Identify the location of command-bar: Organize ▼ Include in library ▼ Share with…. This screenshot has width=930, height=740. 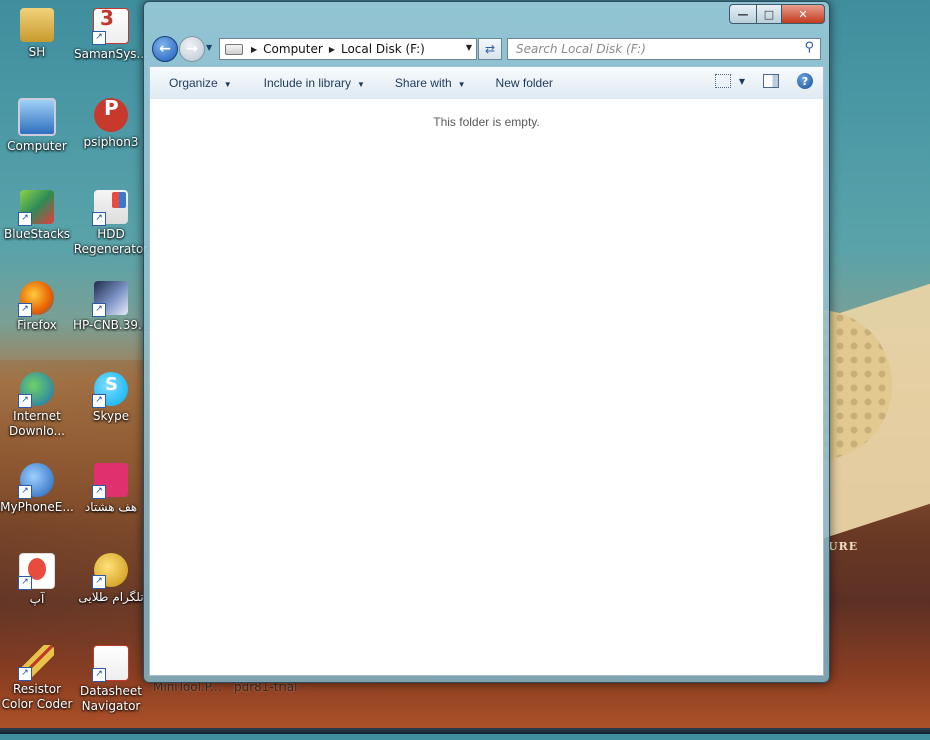
(486, 83).